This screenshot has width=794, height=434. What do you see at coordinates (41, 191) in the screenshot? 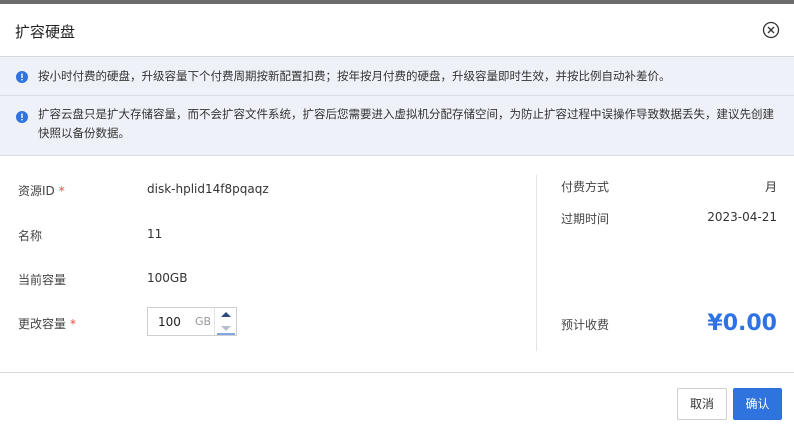
I see `resource-id-label: 资源ID *` at bounding box center [41, 191].